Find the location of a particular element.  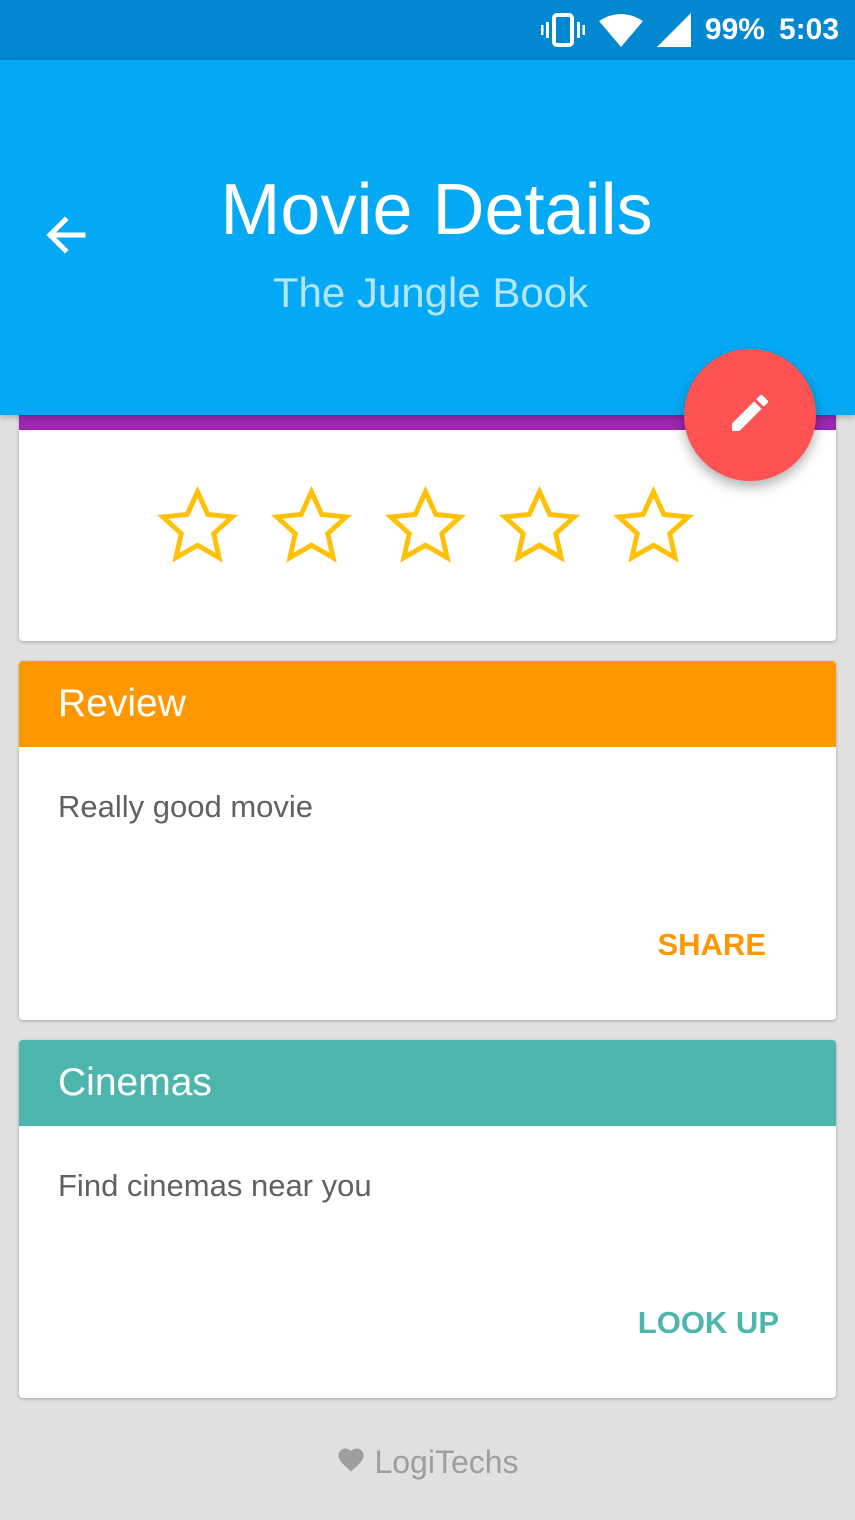

wifi-icon is located at coordinates (620, 30).